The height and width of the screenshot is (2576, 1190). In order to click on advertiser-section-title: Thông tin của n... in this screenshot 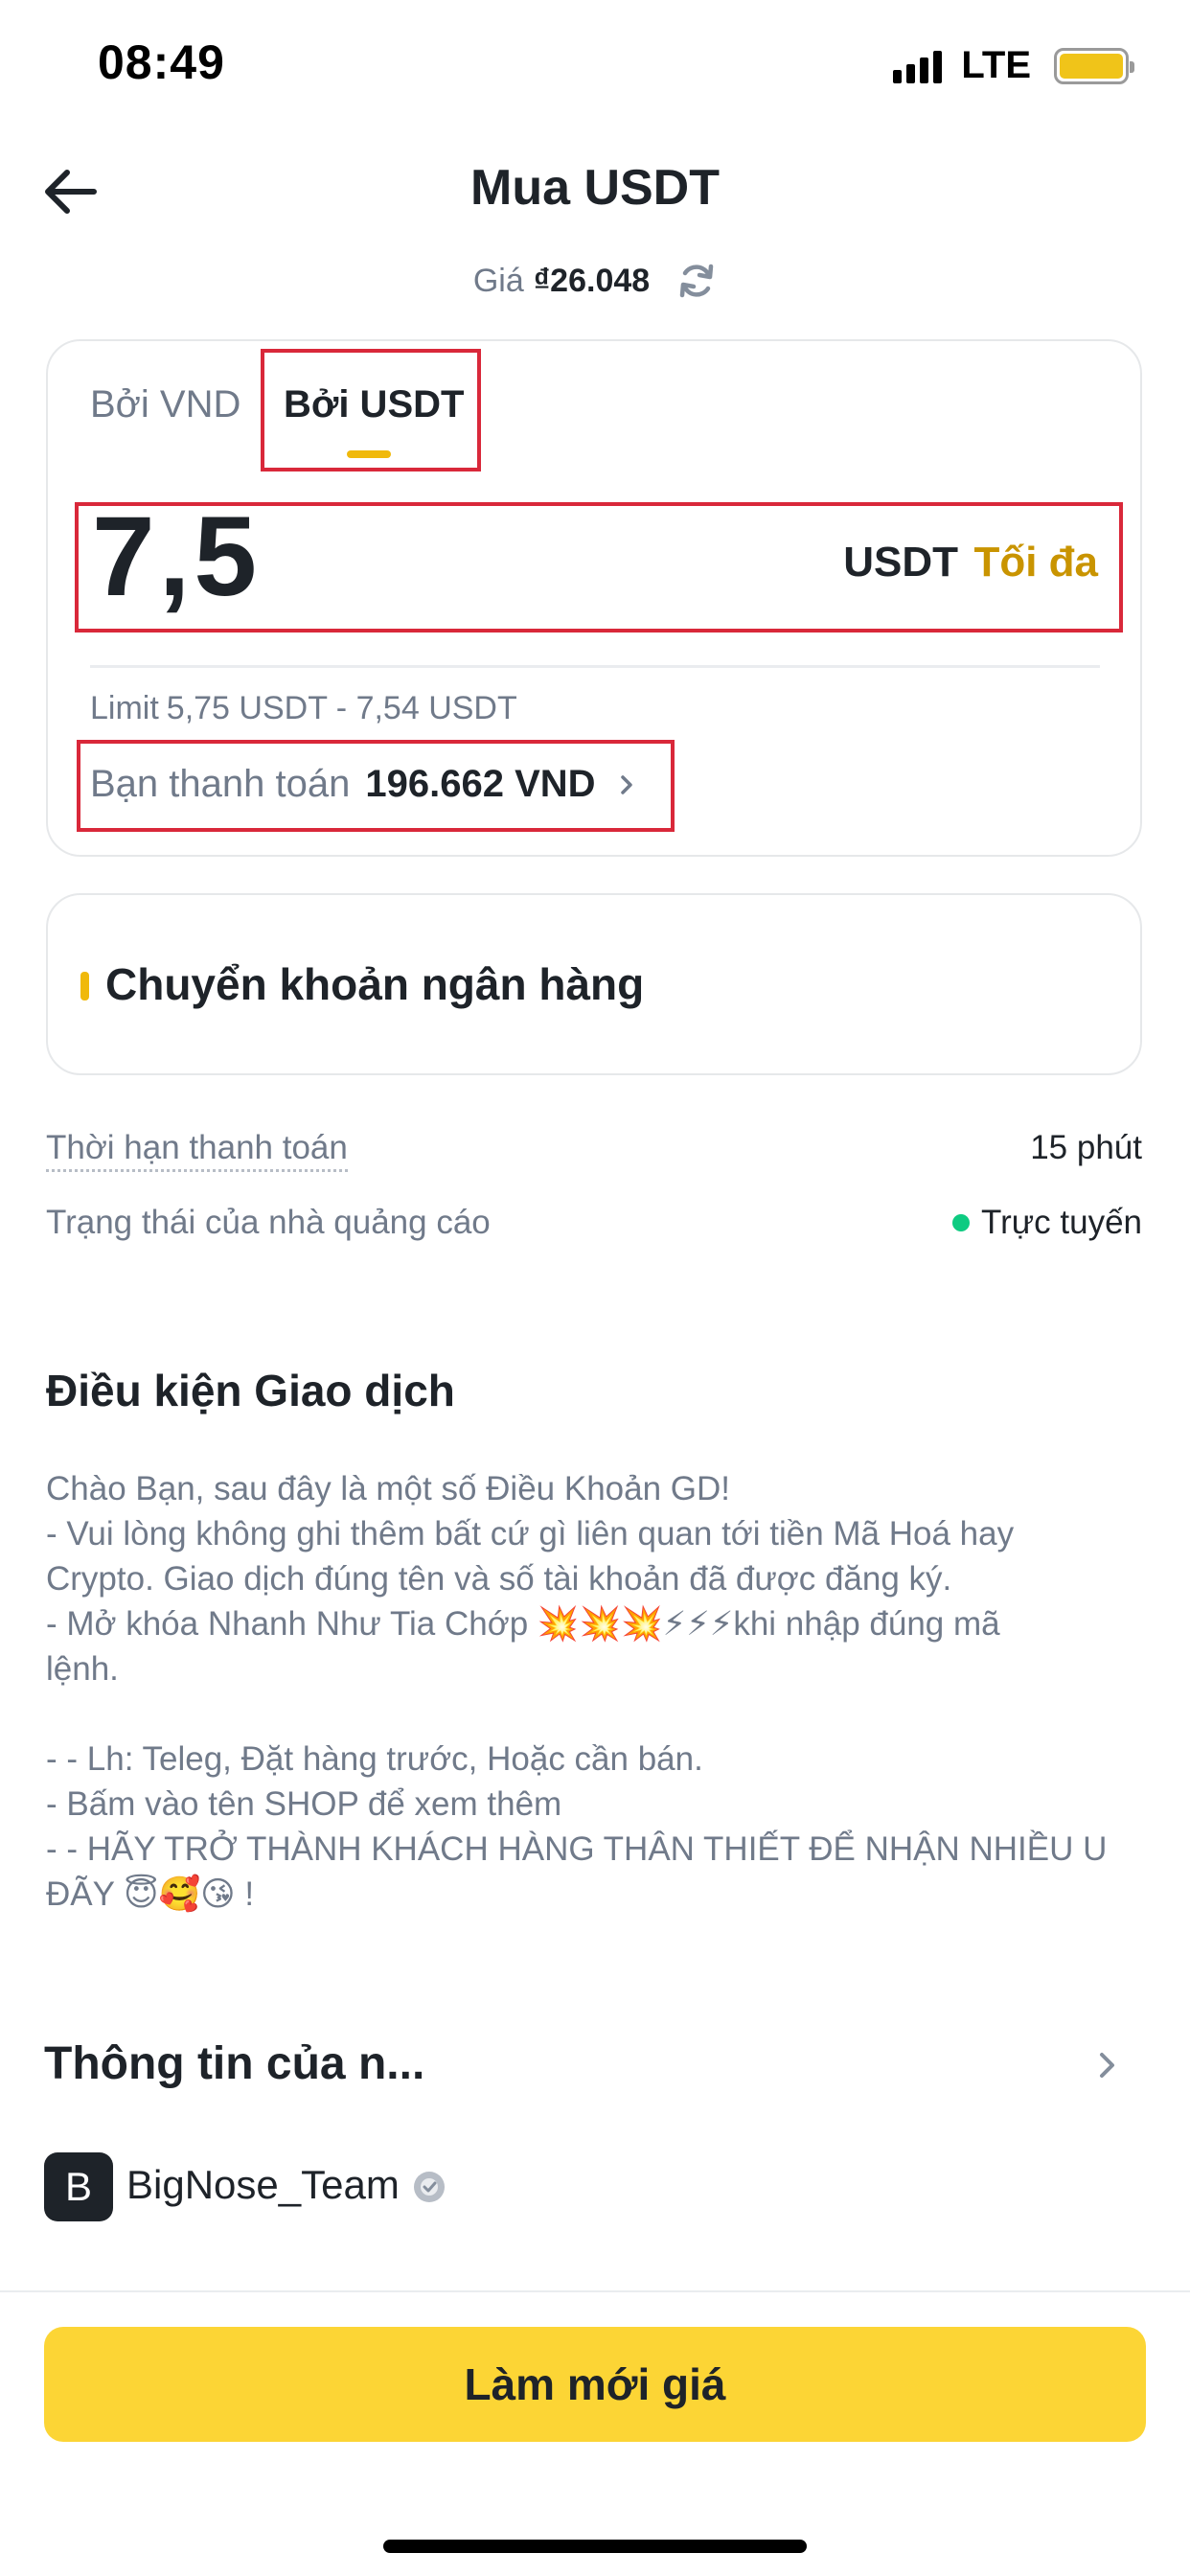, I will do `click(234, 2064)`.